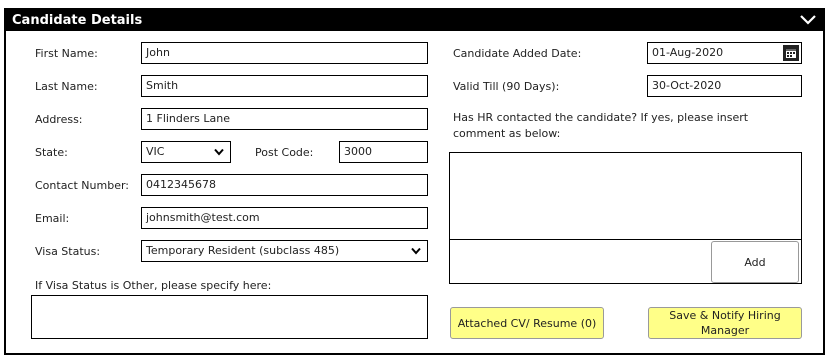 The height and width of the screenshot is (359, 829). What do you see at coordinates (383, 152) in the screenshot?
I see `postcode-input: 3000` at bounding box center [383, 152].